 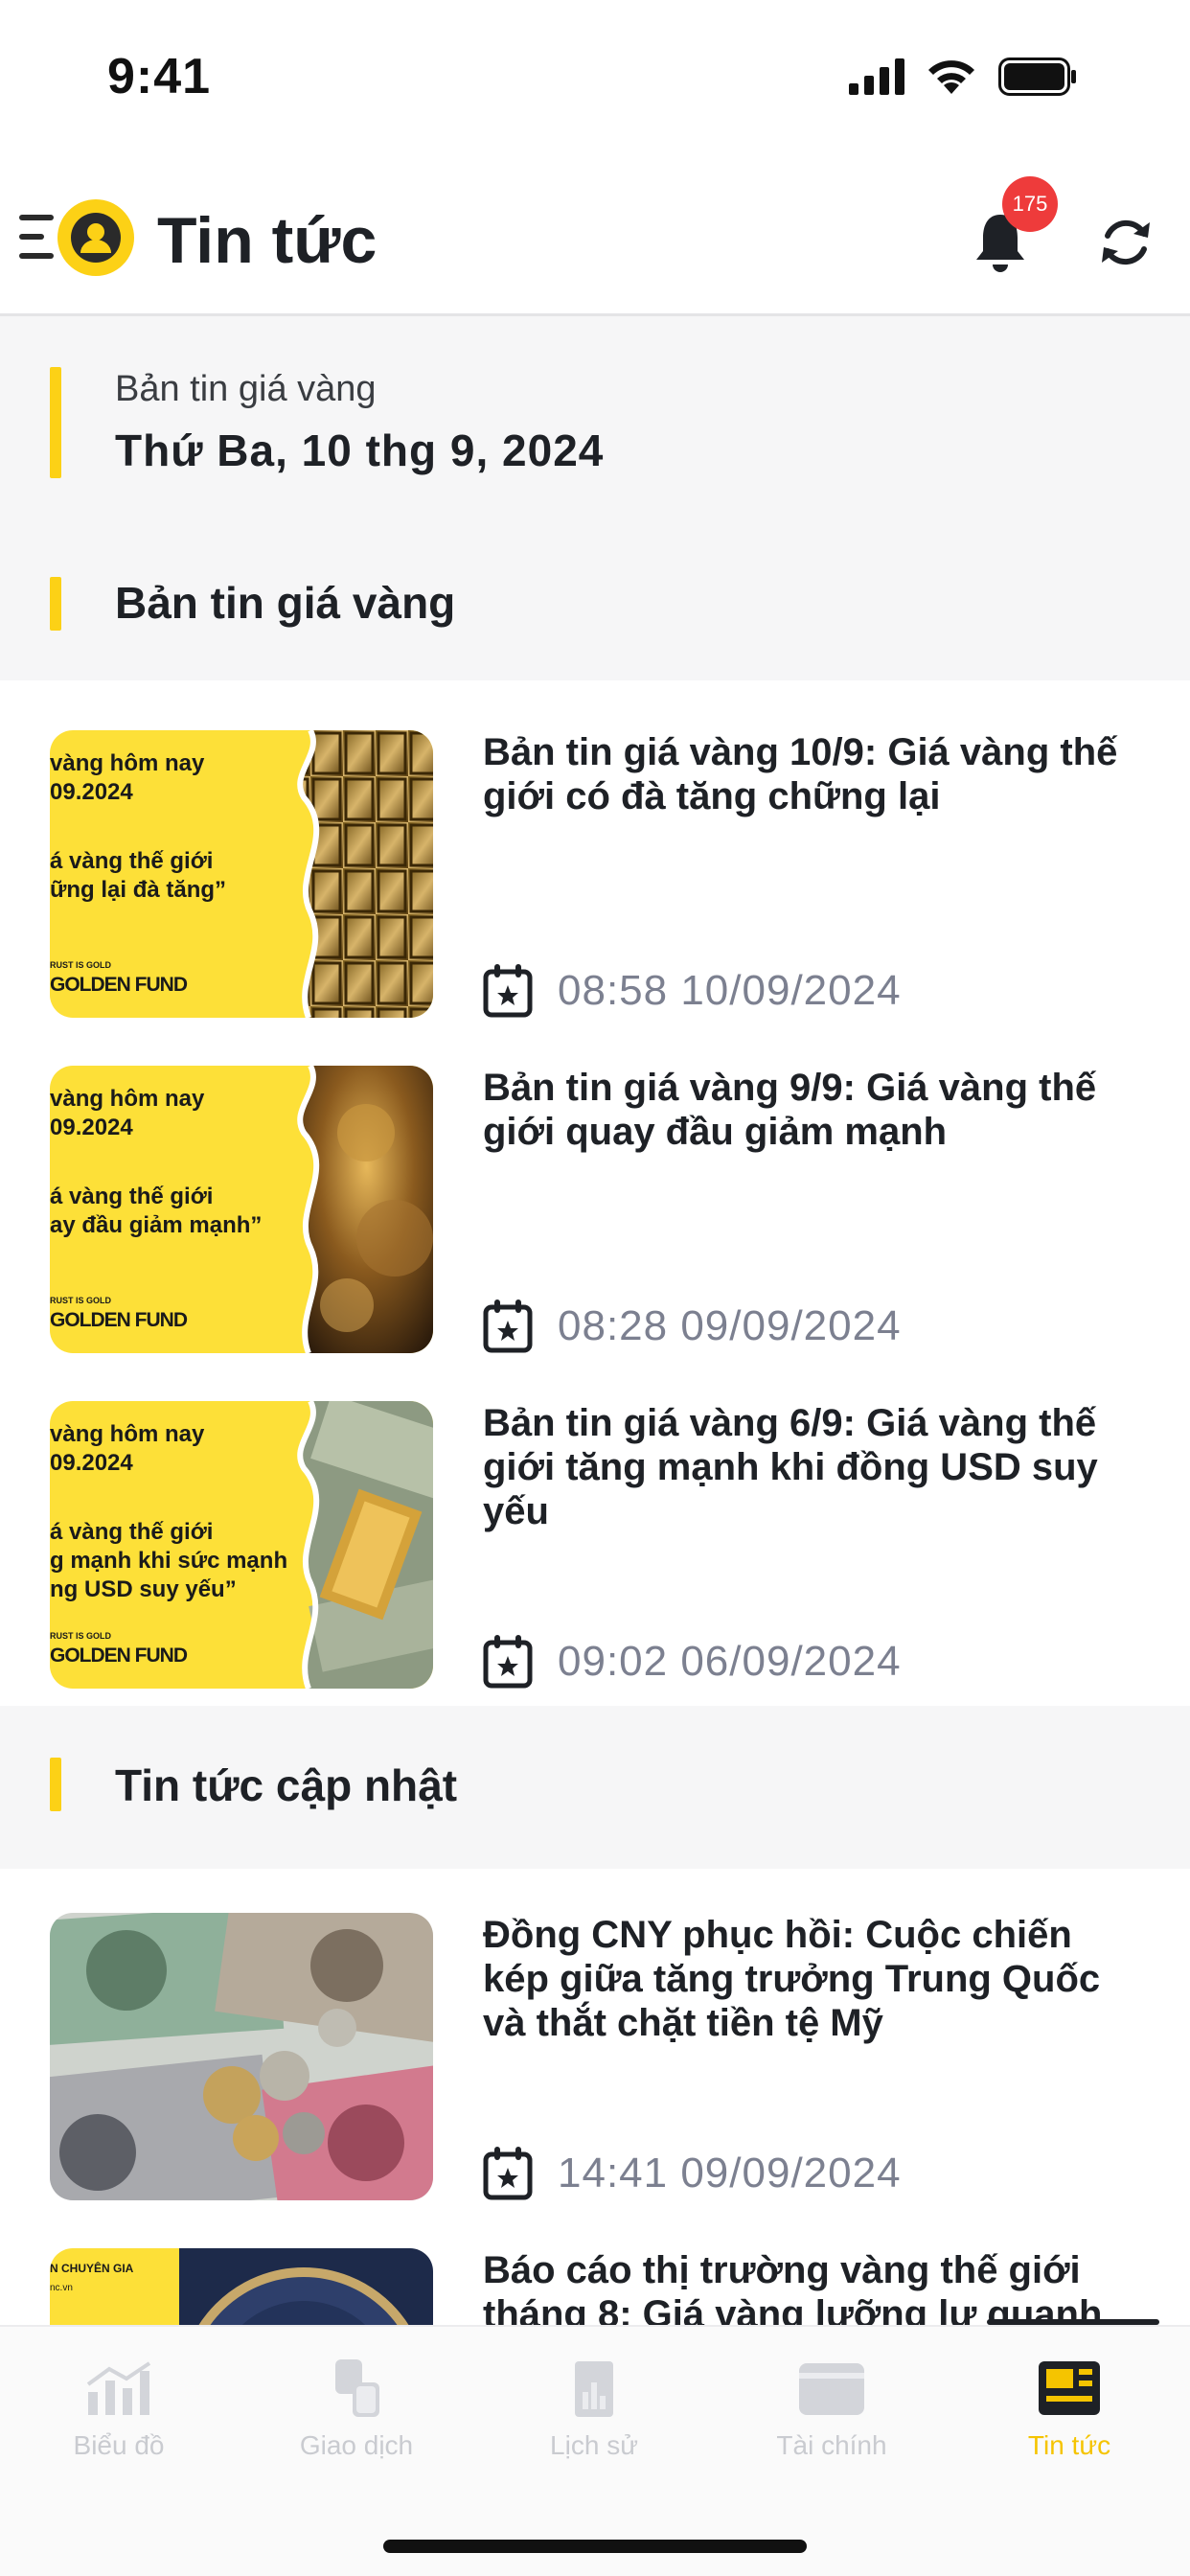 I want to click on status-bar: 9:41, so click(x=595, y=76).